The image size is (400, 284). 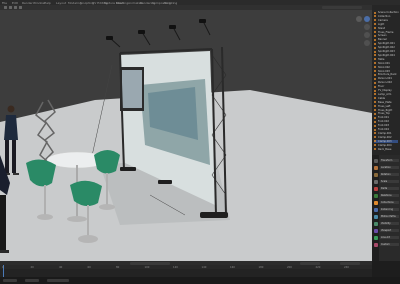 I want to click on tool-icon, so click(x=375, y=161).